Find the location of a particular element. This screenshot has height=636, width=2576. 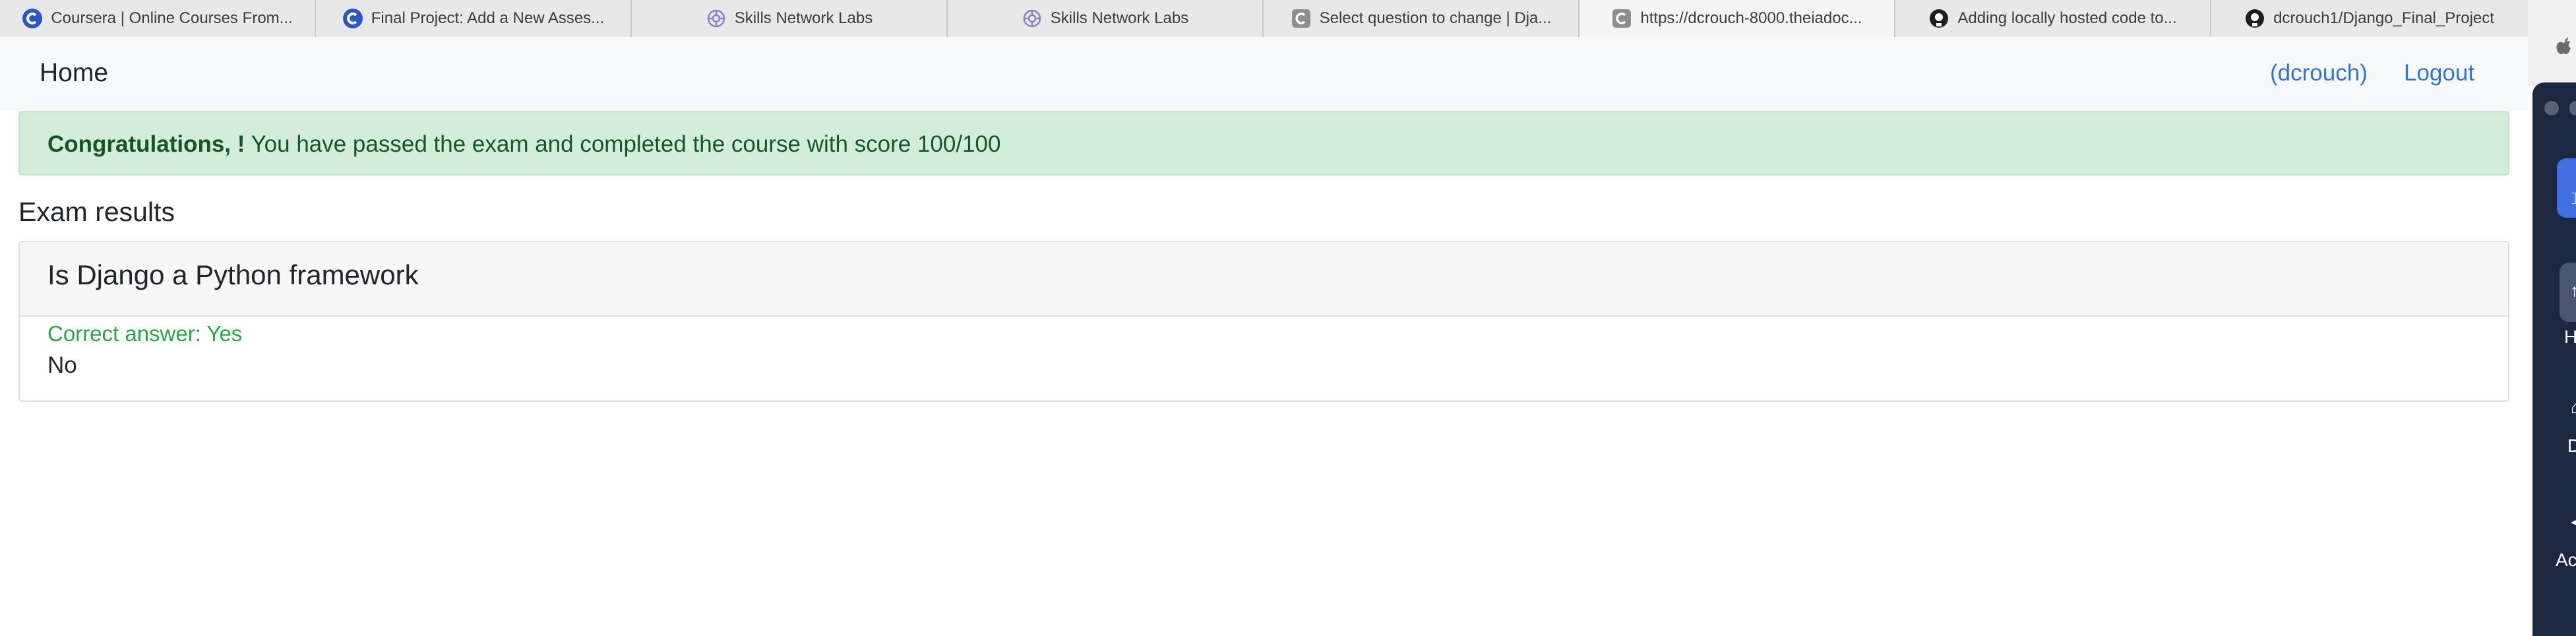

document-icon: 𝙸 is located at coordinates (2572, 198).